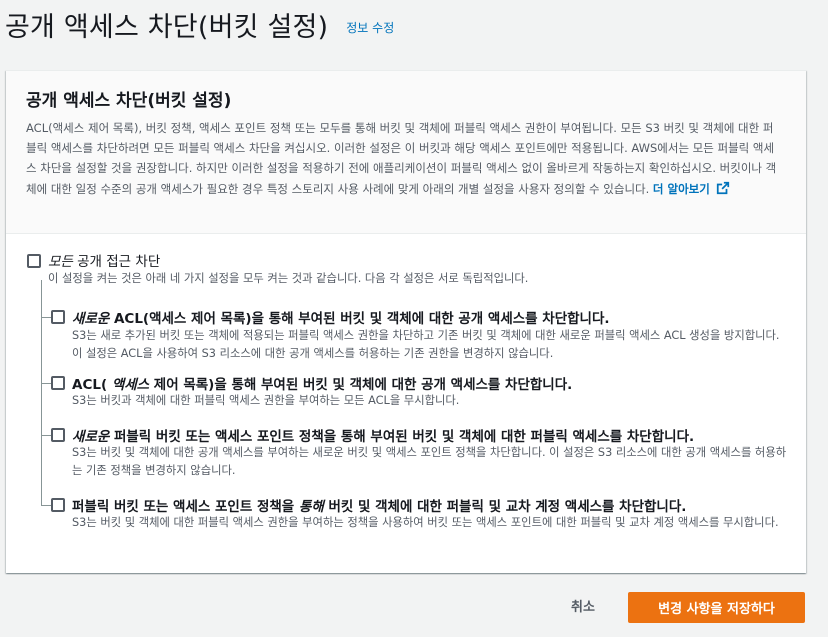 This screenshot has height=637, width=828. Describe the element at coordinates (92, 385) in the screenshot. I see `option-label-pre: ACL(` at that location.